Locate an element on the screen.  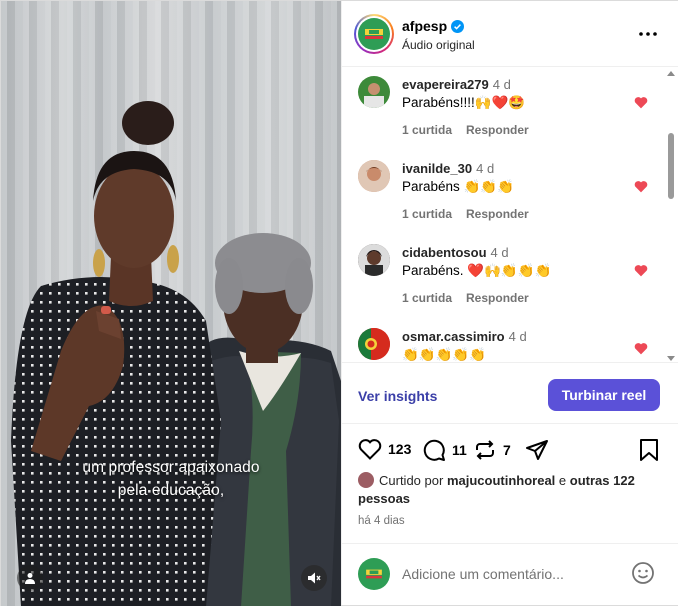
scroll-down-arrow-icon is located at coordinates (671, 358).